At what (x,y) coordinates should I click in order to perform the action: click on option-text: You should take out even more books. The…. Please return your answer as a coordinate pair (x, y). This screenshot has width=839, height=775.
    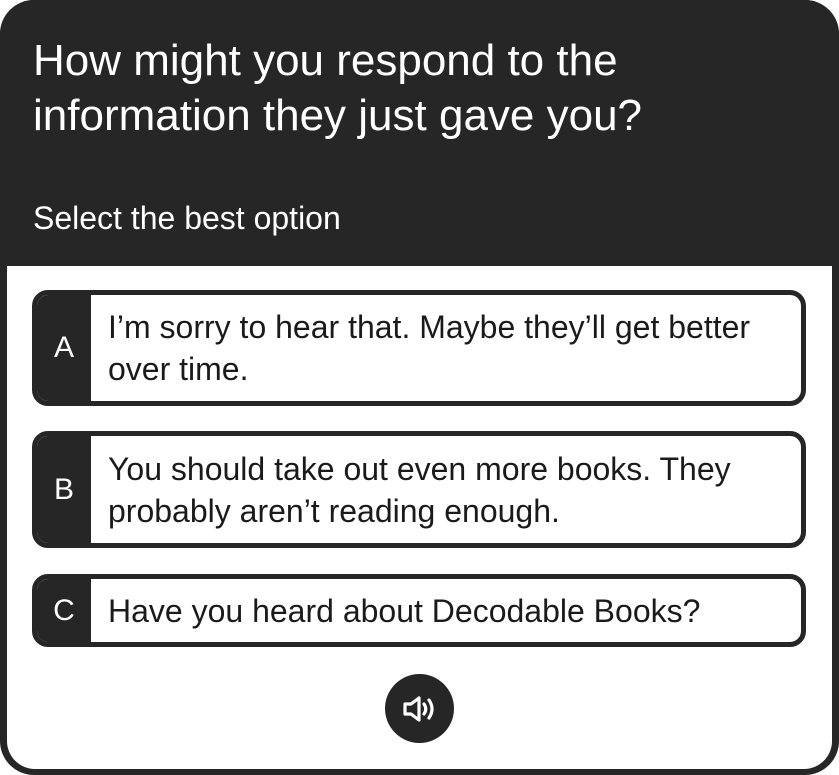
    Looking at the image, I should click on (419, 489).